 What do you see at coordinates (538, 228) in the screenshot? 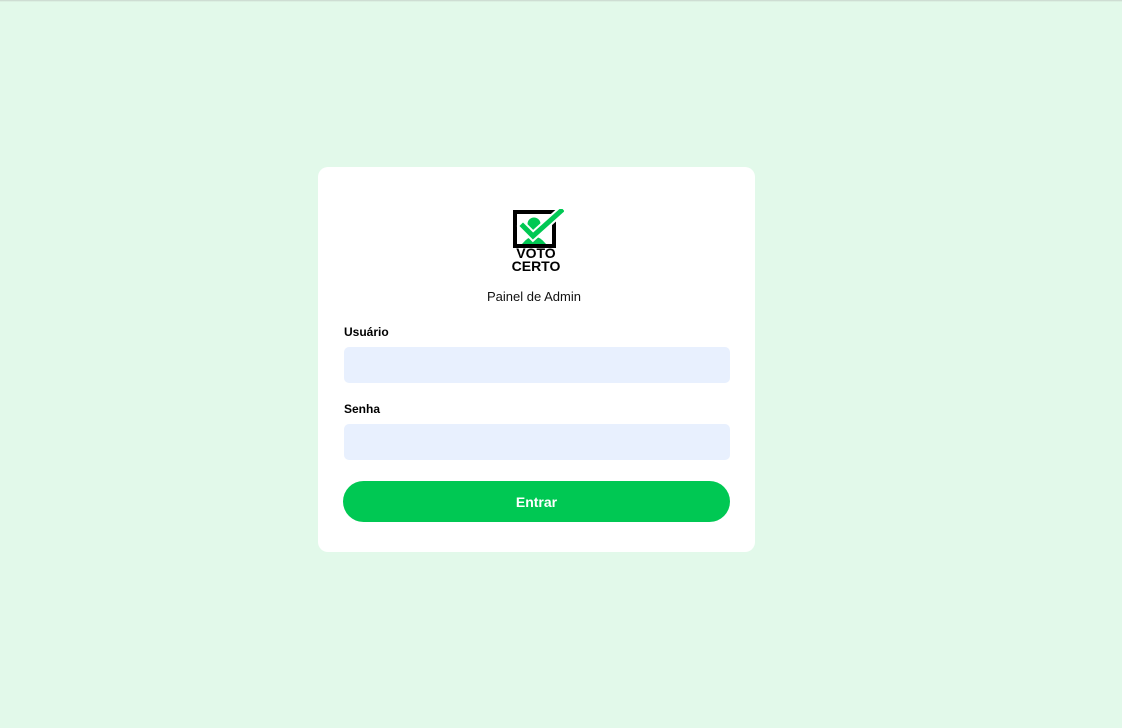
I see `ballot-check-icon` at bounding box center [538, 228].